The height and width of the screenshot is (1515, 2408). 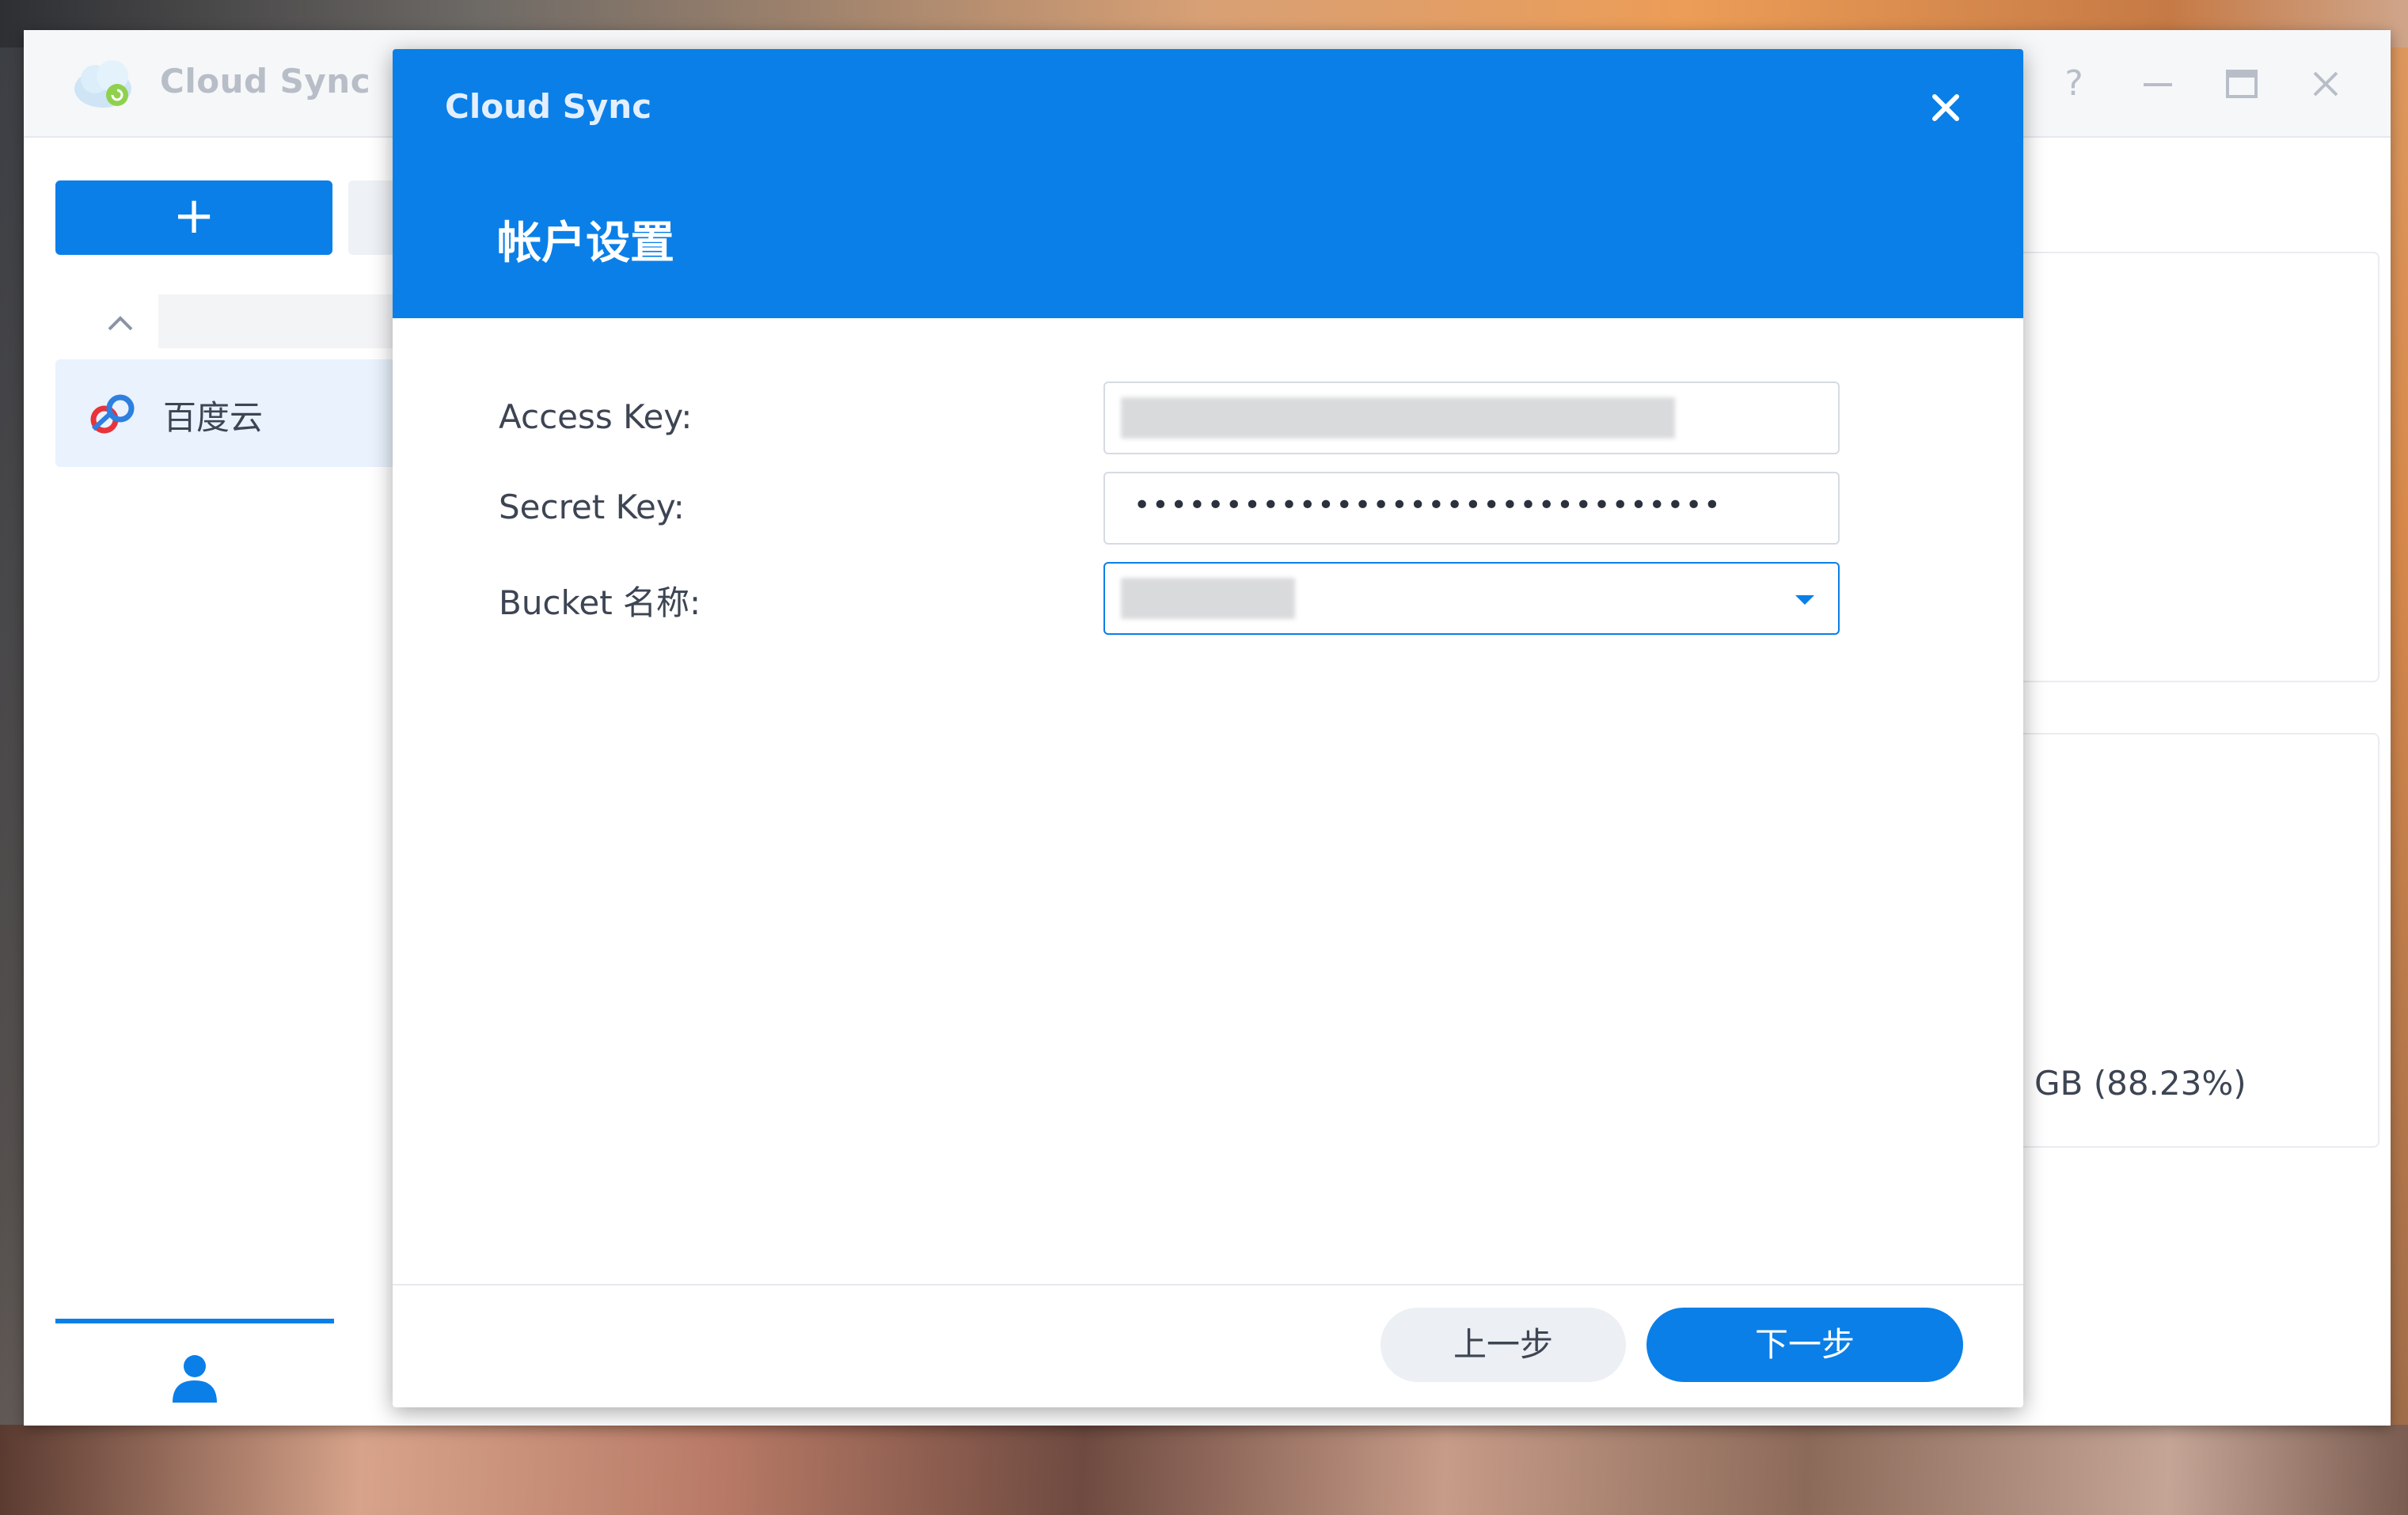 I want to click on bucket-name-label: Bucket 名称:, so click(x=600, y=602).